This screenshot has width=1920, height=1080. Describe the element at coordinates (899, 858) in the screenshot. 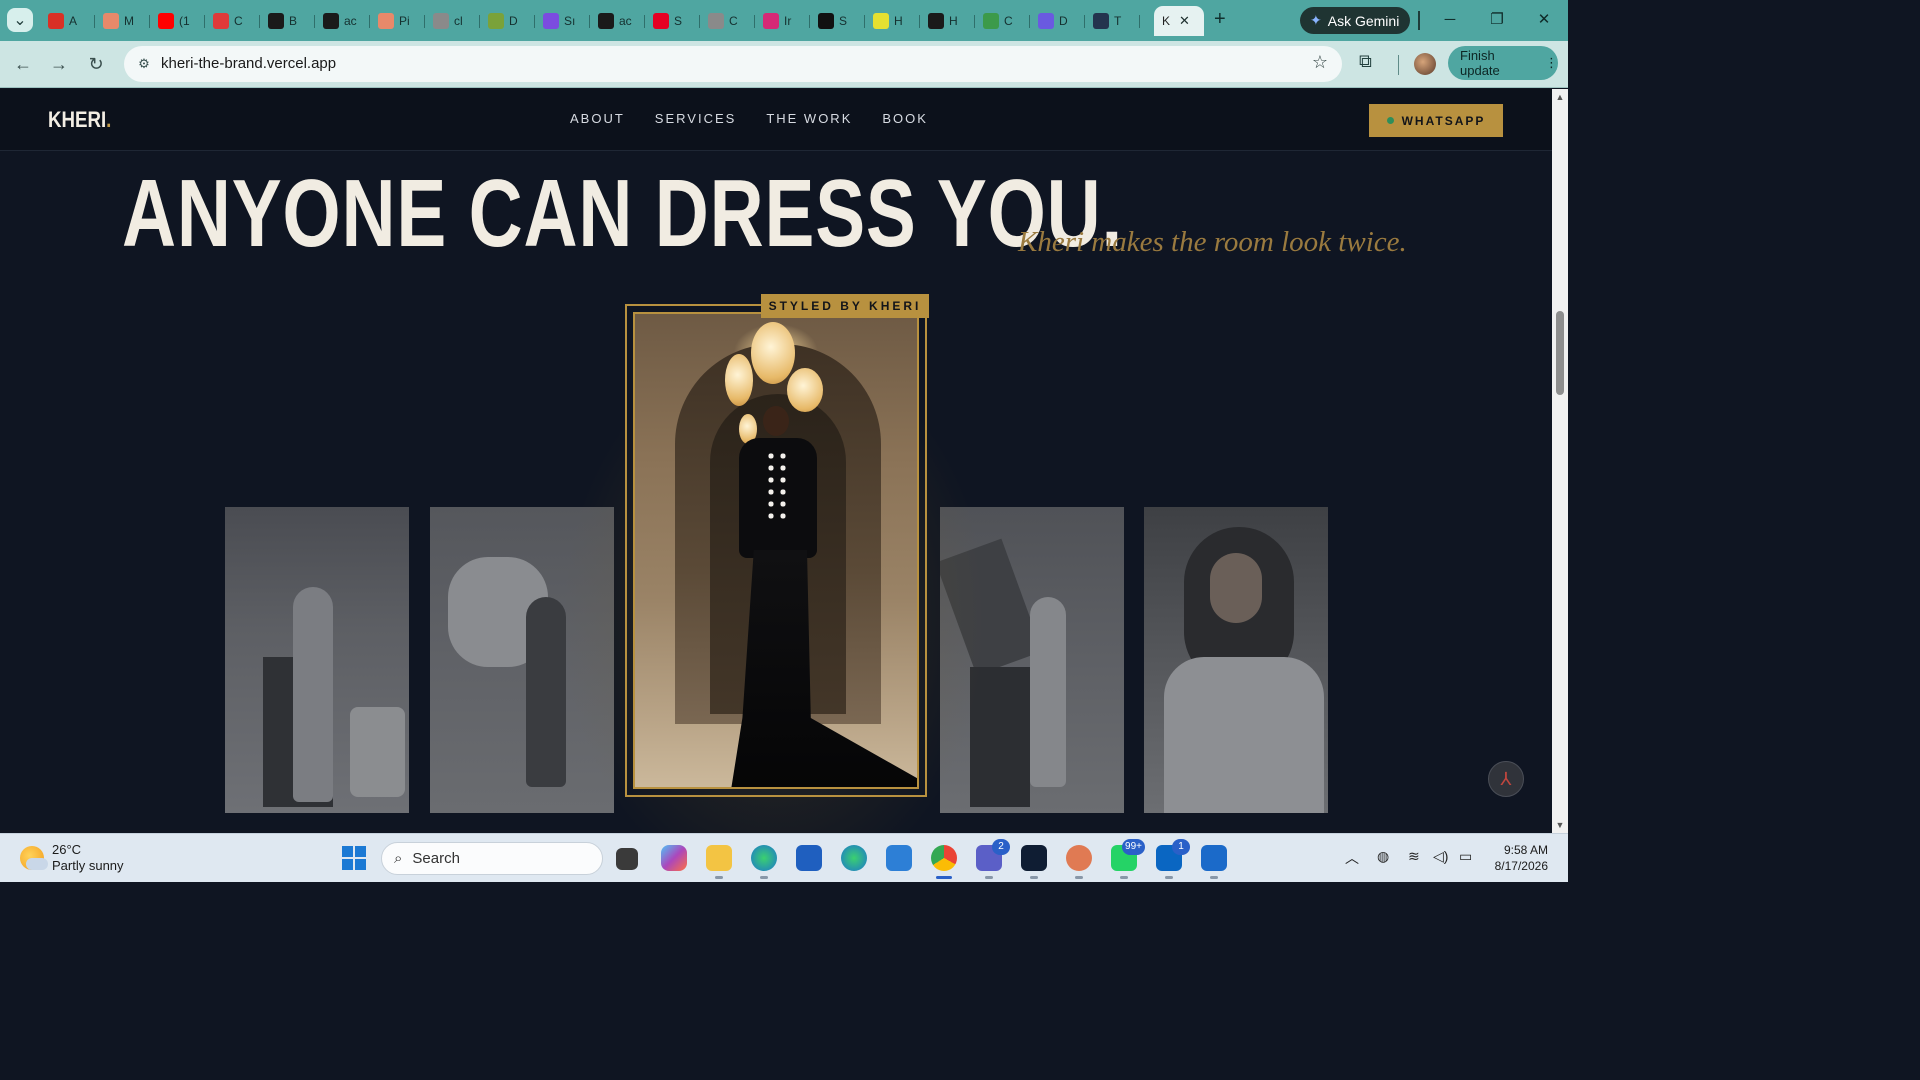

I see `outlook-new-icon` at that location.